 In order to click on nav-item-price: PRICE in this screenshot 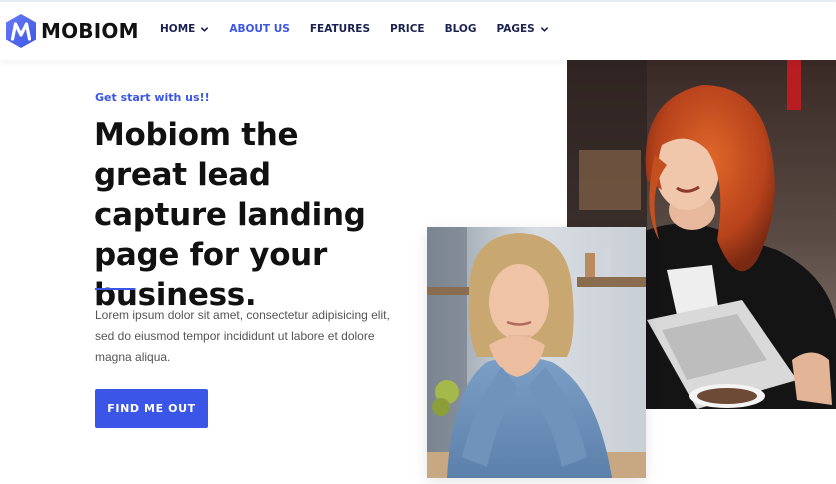, I will do `click(407, 29)`.